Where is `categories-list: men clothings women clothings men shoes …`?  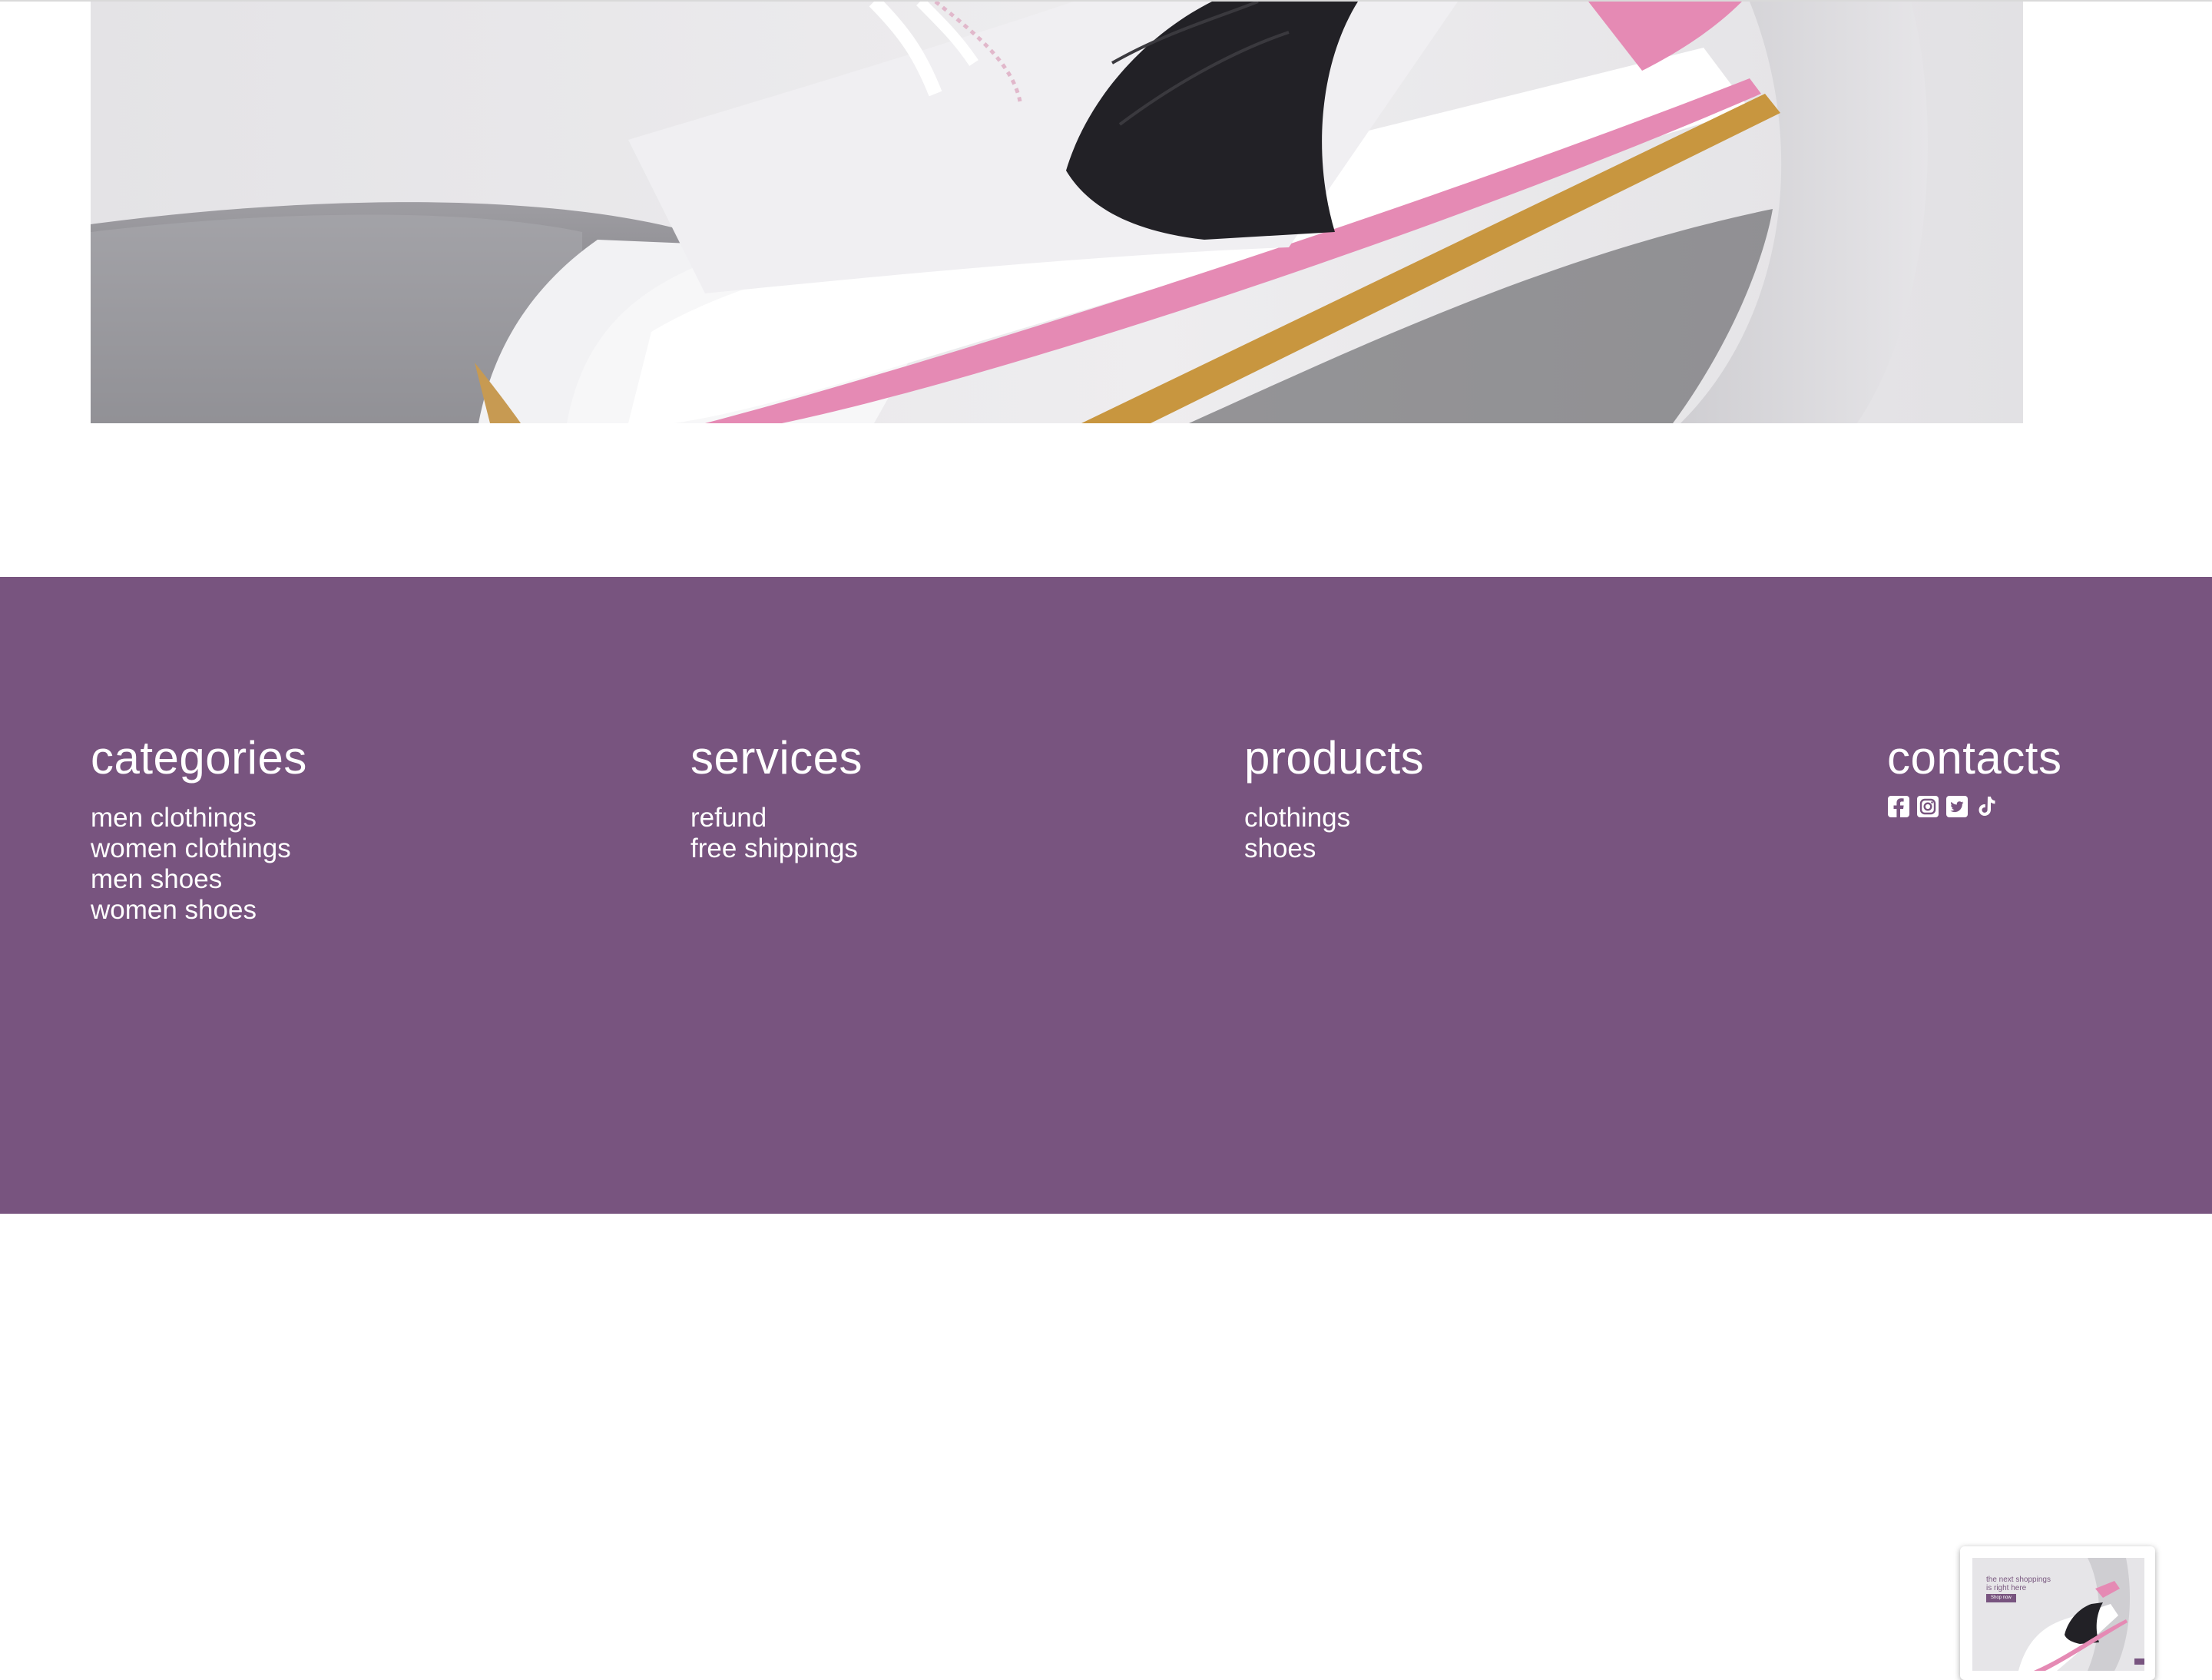 categories-list: men clothings women clothings men shoes … is located at coordinates (199, 864).